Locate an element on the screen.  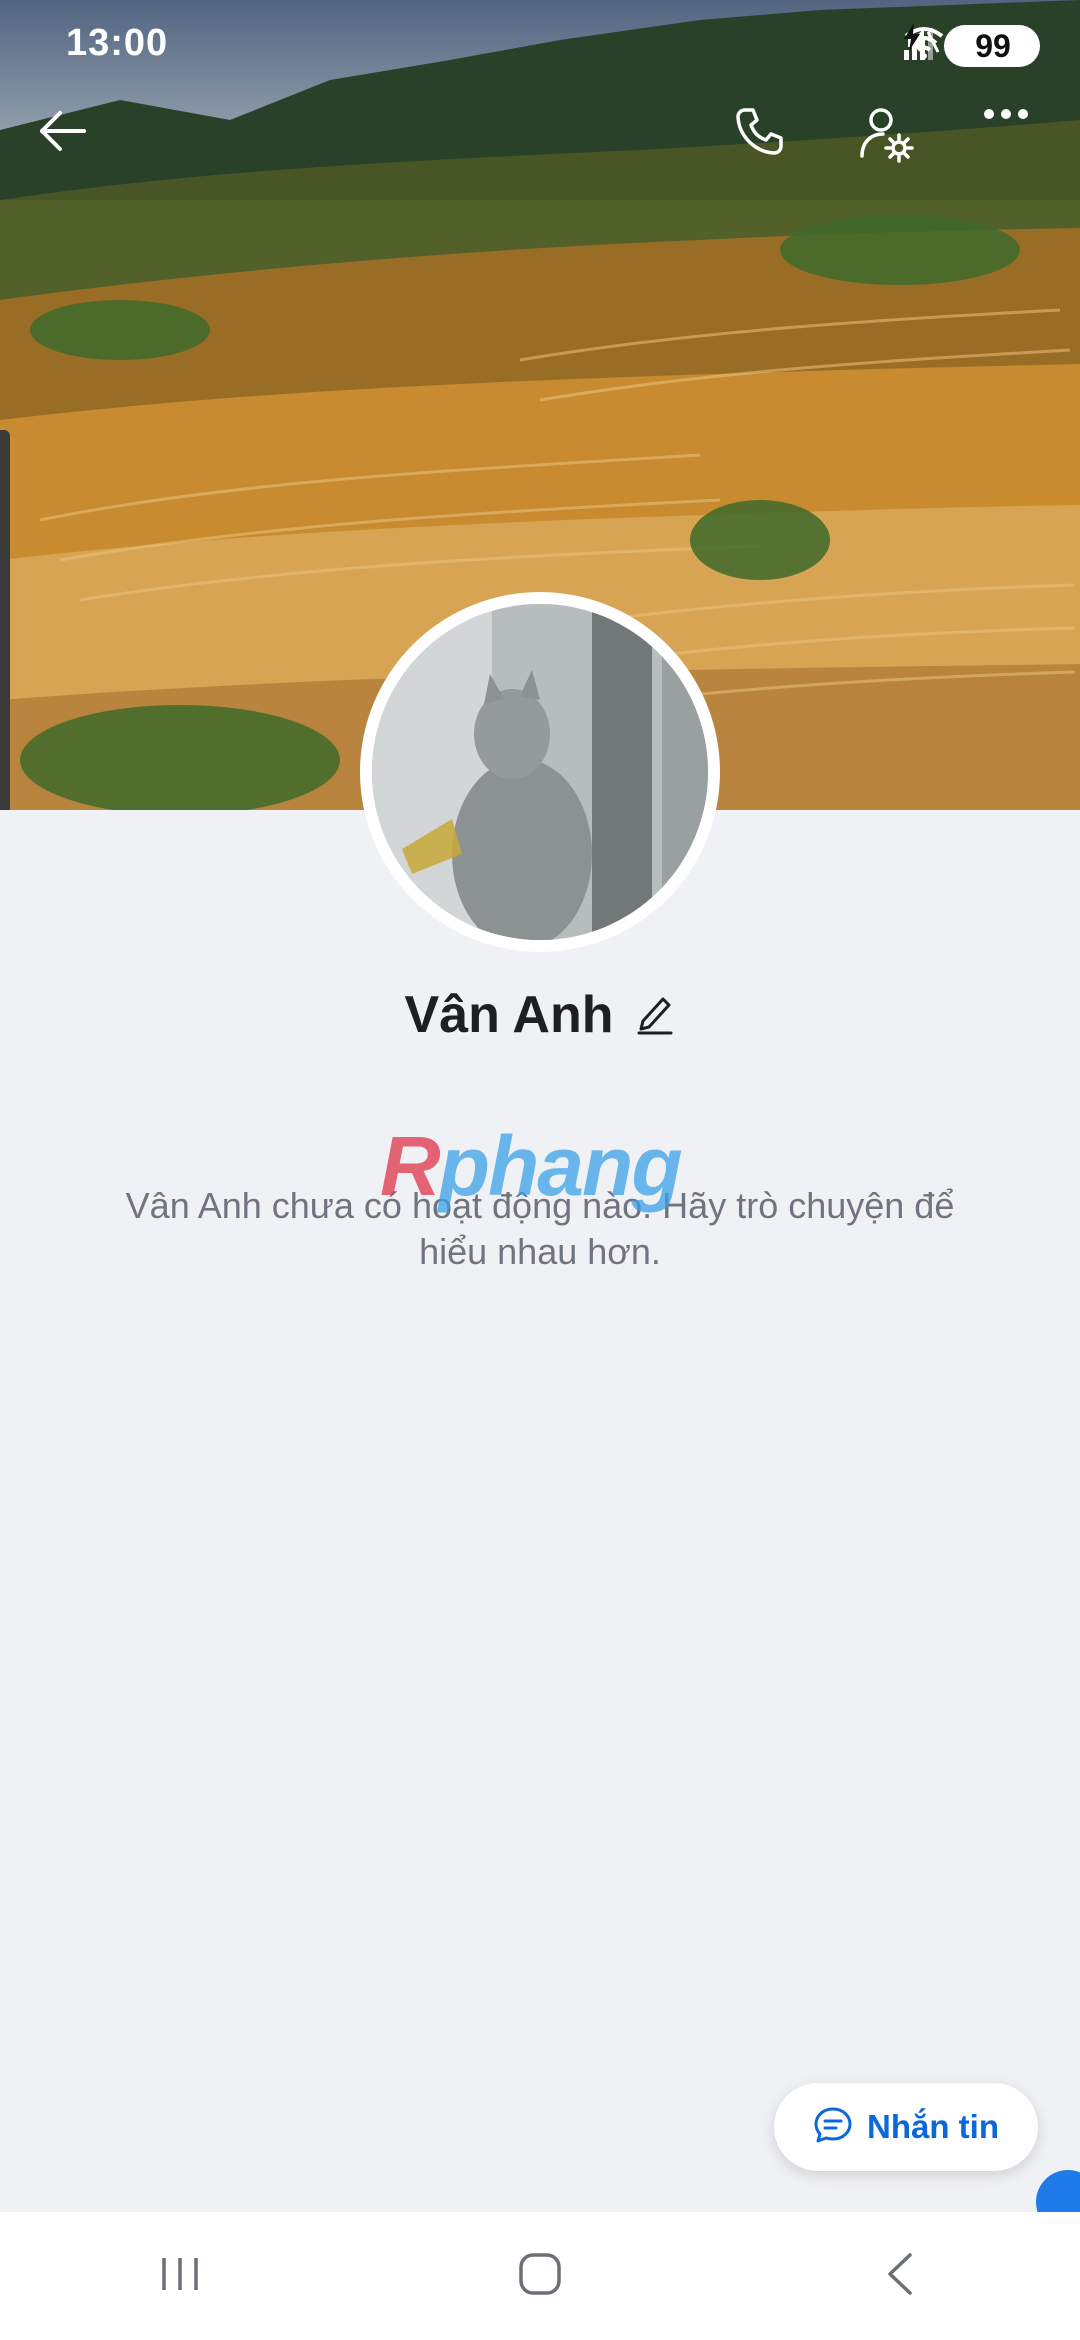
call-button is located at coordinates (767, 140).